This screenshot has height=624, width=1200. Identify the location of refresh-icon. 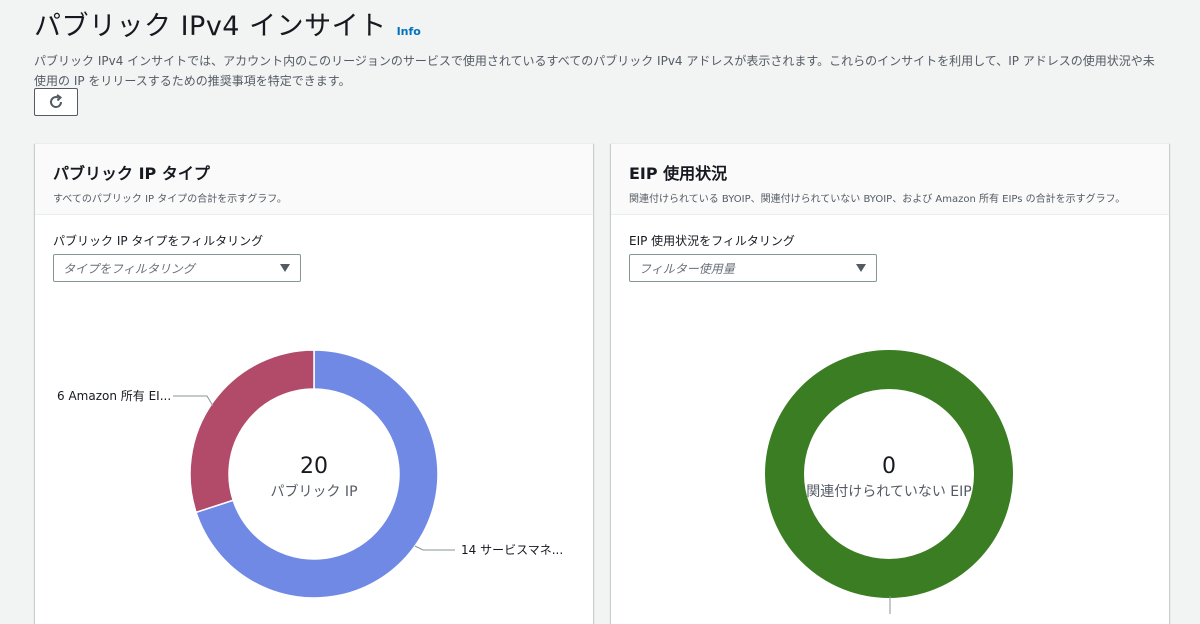
(56, 101).